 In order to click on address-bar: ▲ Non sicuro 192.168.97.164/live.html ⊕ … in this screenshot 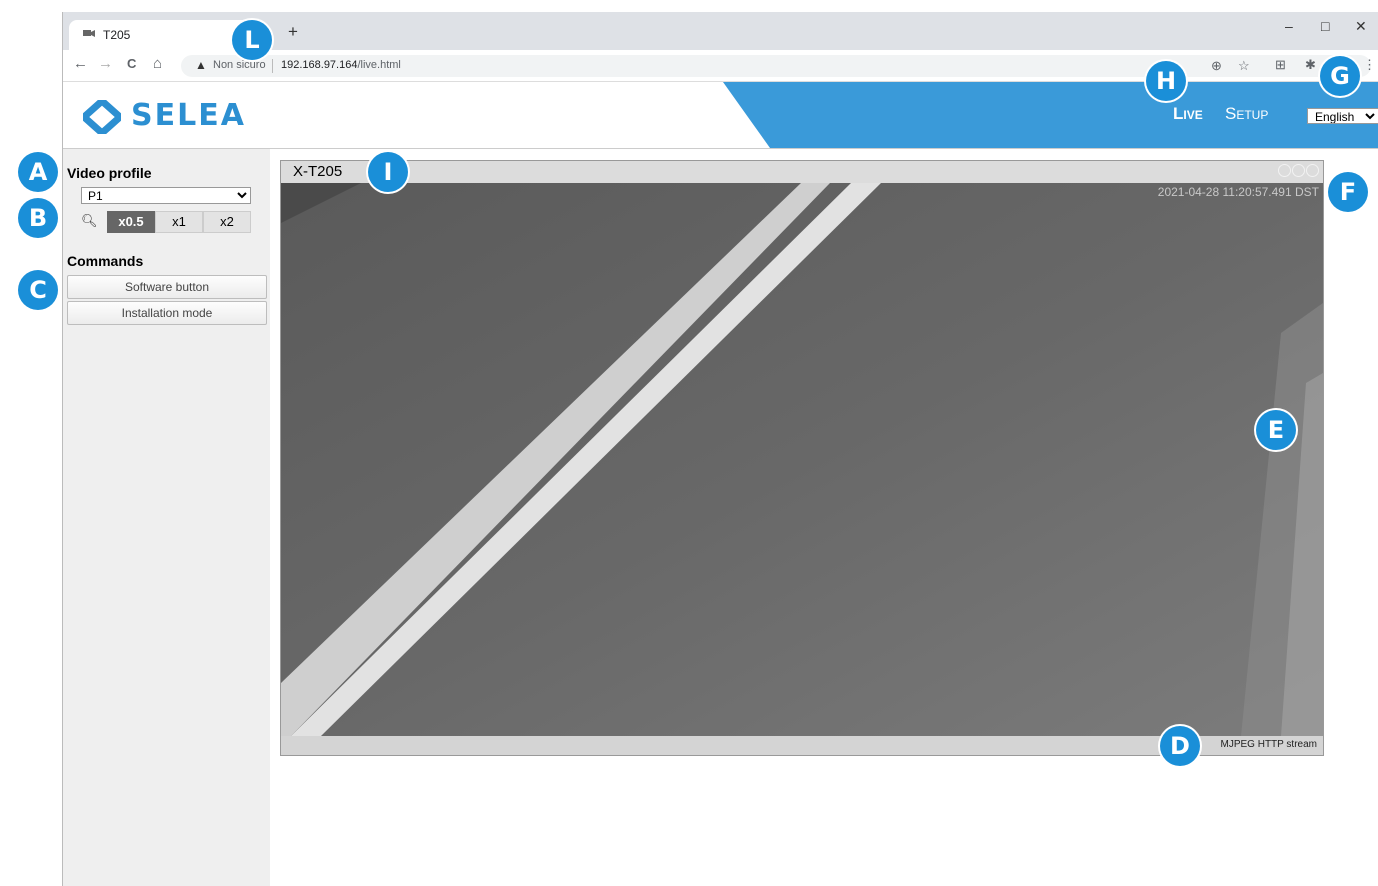, I will do `click(776, 66)`.